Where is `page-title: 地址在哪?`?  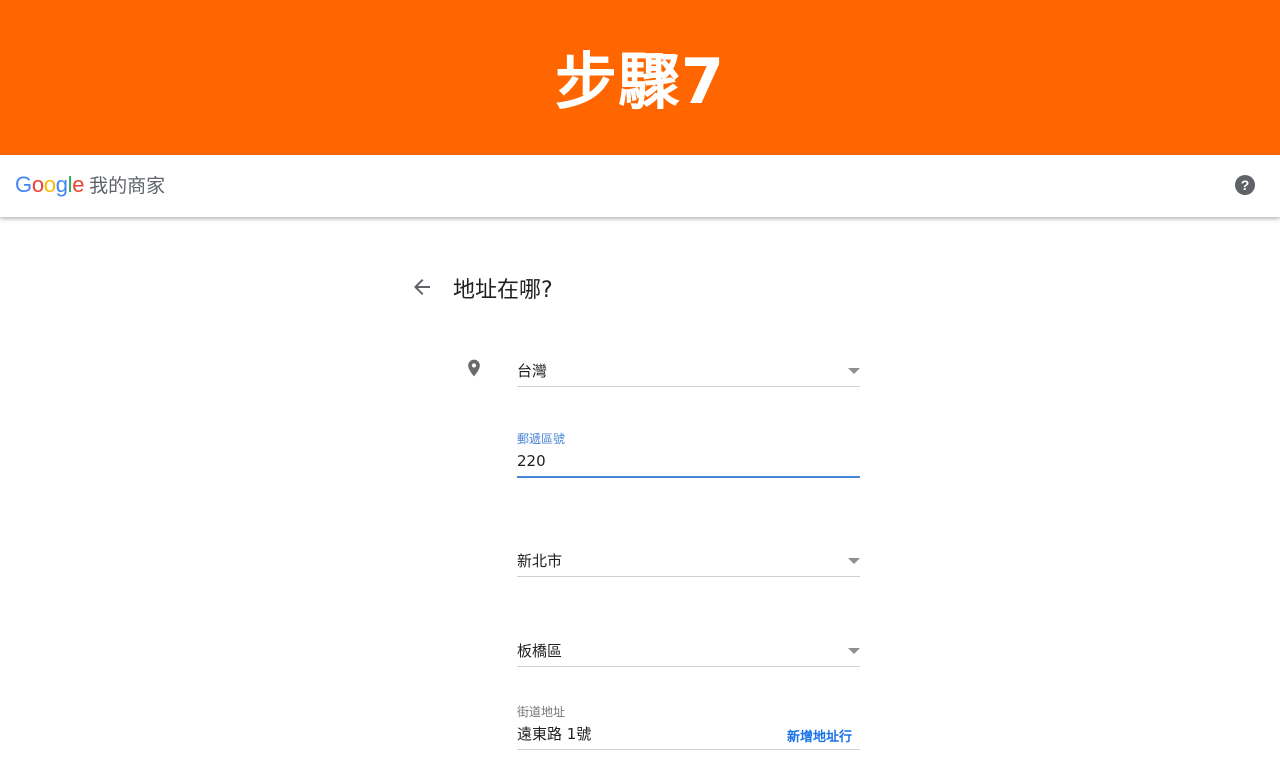
page-title: 地址在哪? is located at coordinates (503, 290).